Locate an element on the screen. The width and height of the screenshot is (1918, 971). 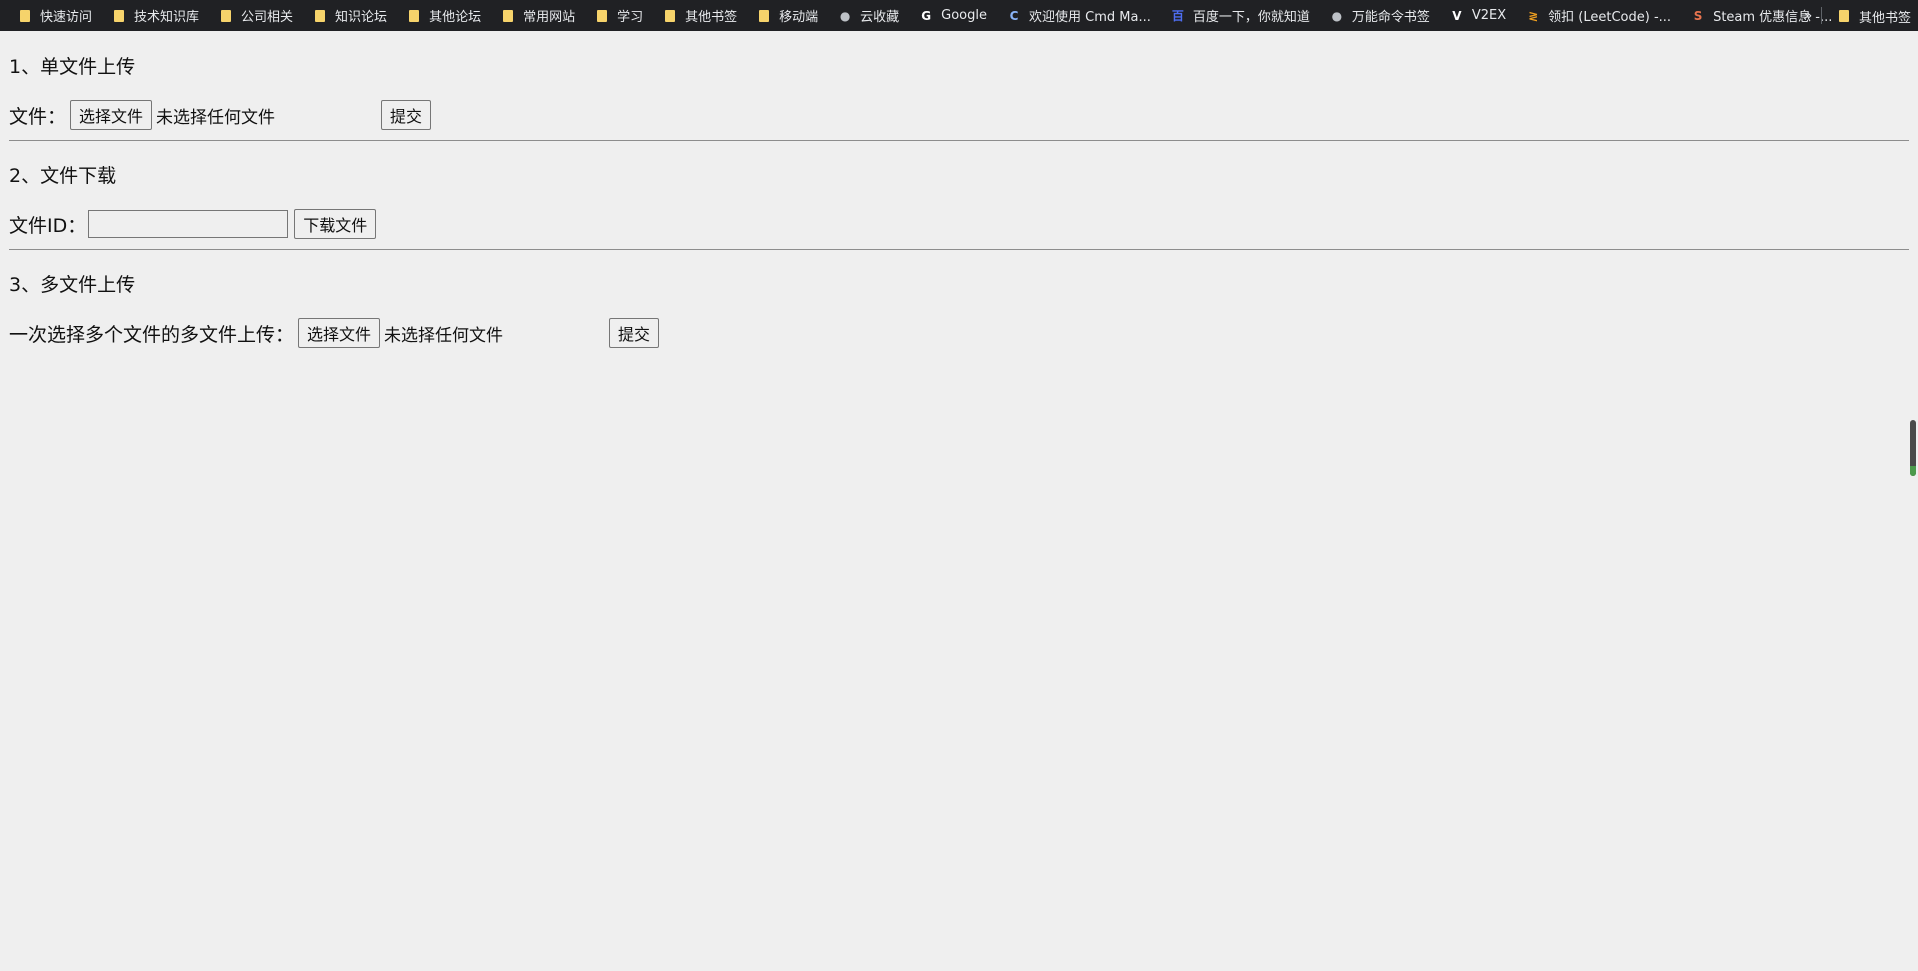
multi-upload-form: 一次选择多个文件的多文件上传： 选择文件 未选择任何文件 提交 is located at coordinates (334, 333).